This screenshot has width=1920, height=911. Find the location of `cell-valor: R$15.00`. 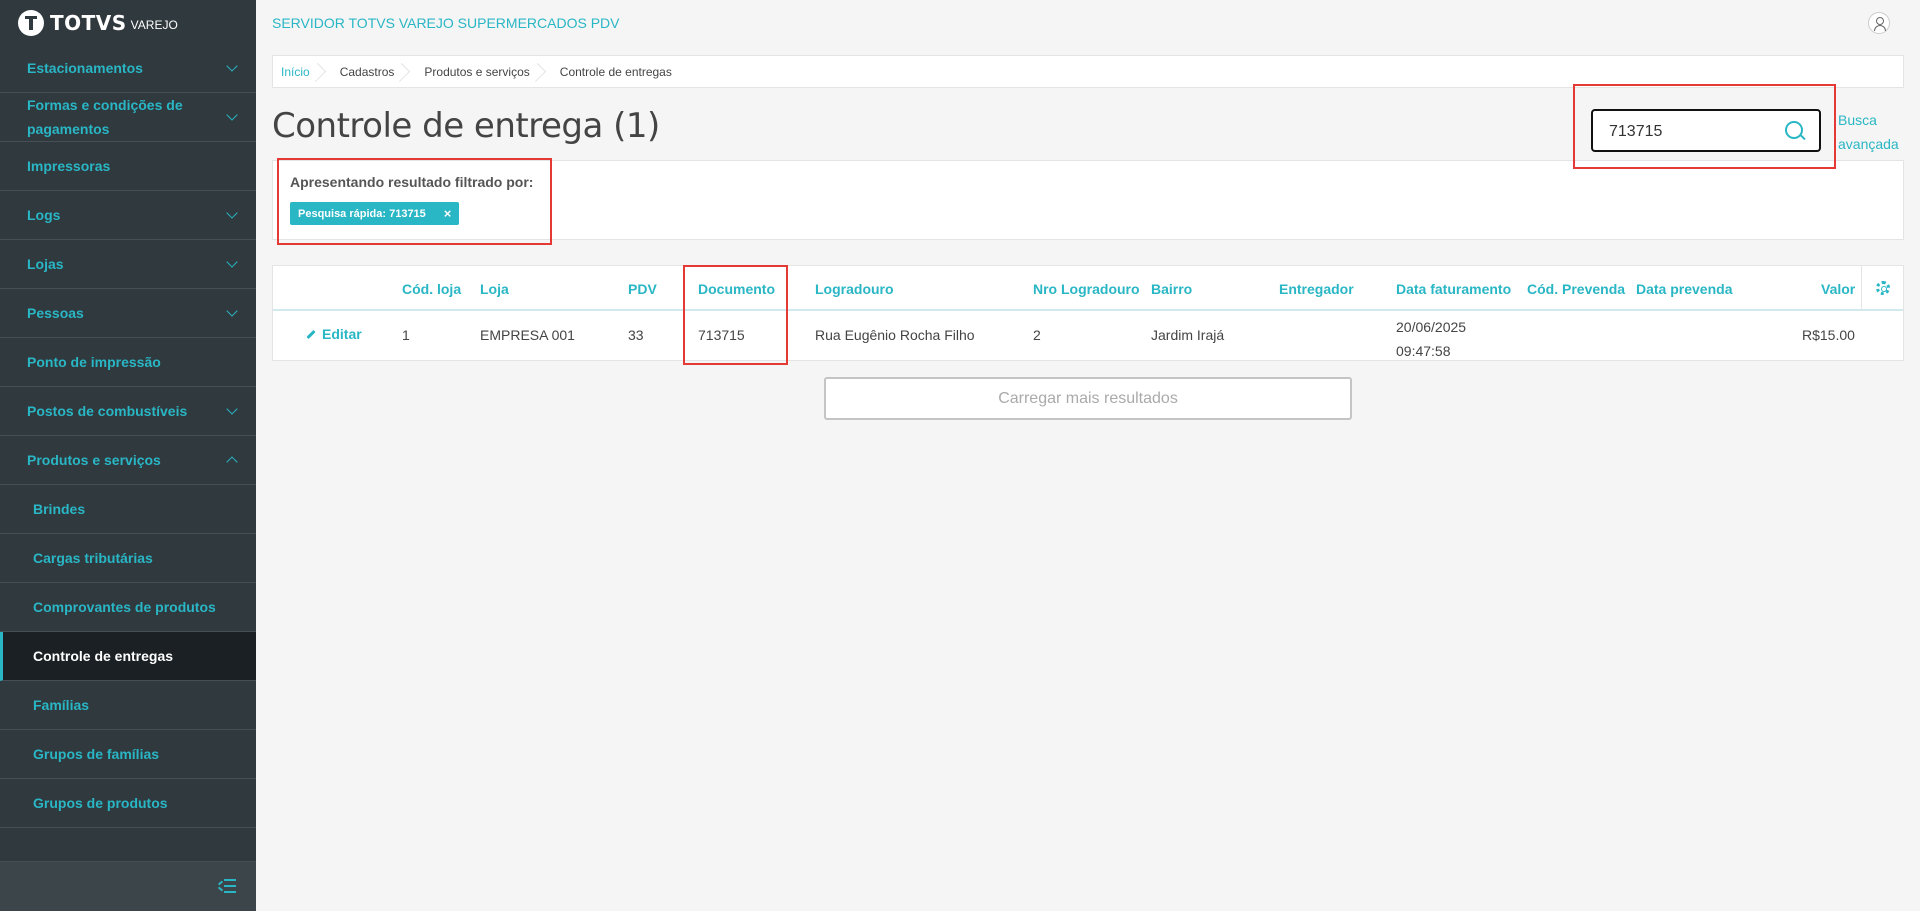

cell-valor: R$15.00 is located at coordinates (1828, 335).